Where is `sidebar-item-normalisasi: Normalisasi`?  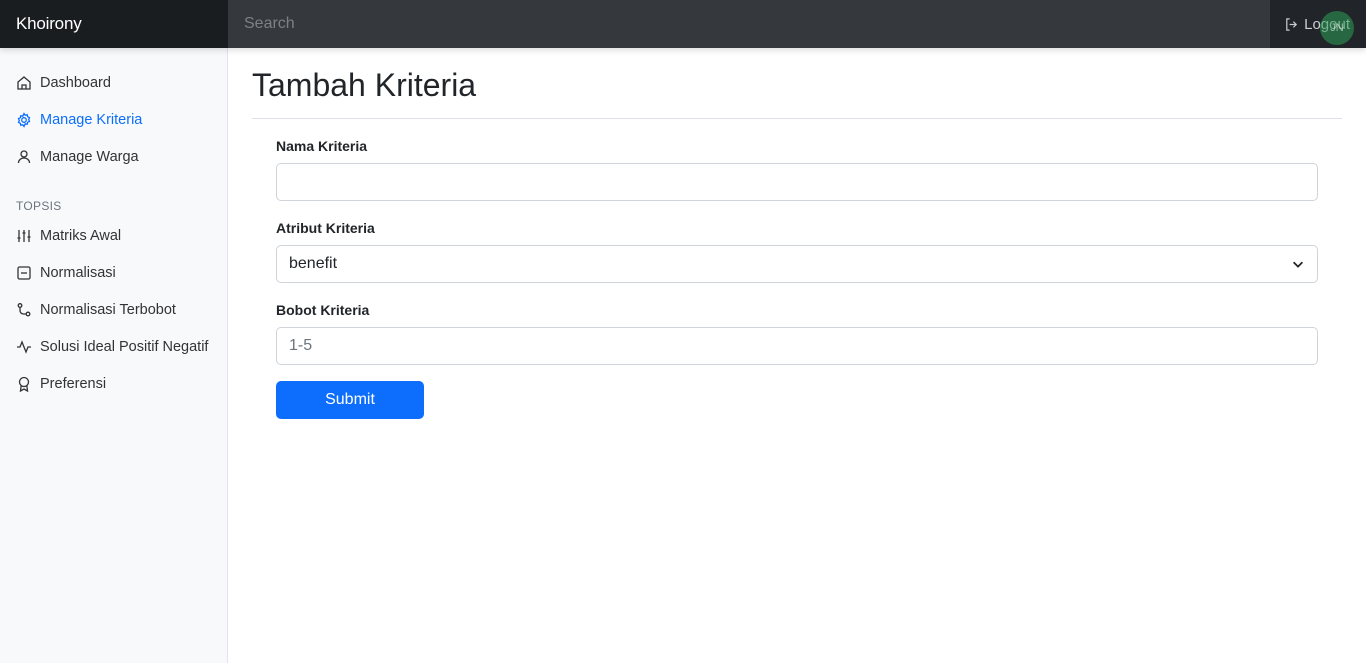
sidebar-item-normalisasi: Normalisasi is located at coordinates (113, 272).